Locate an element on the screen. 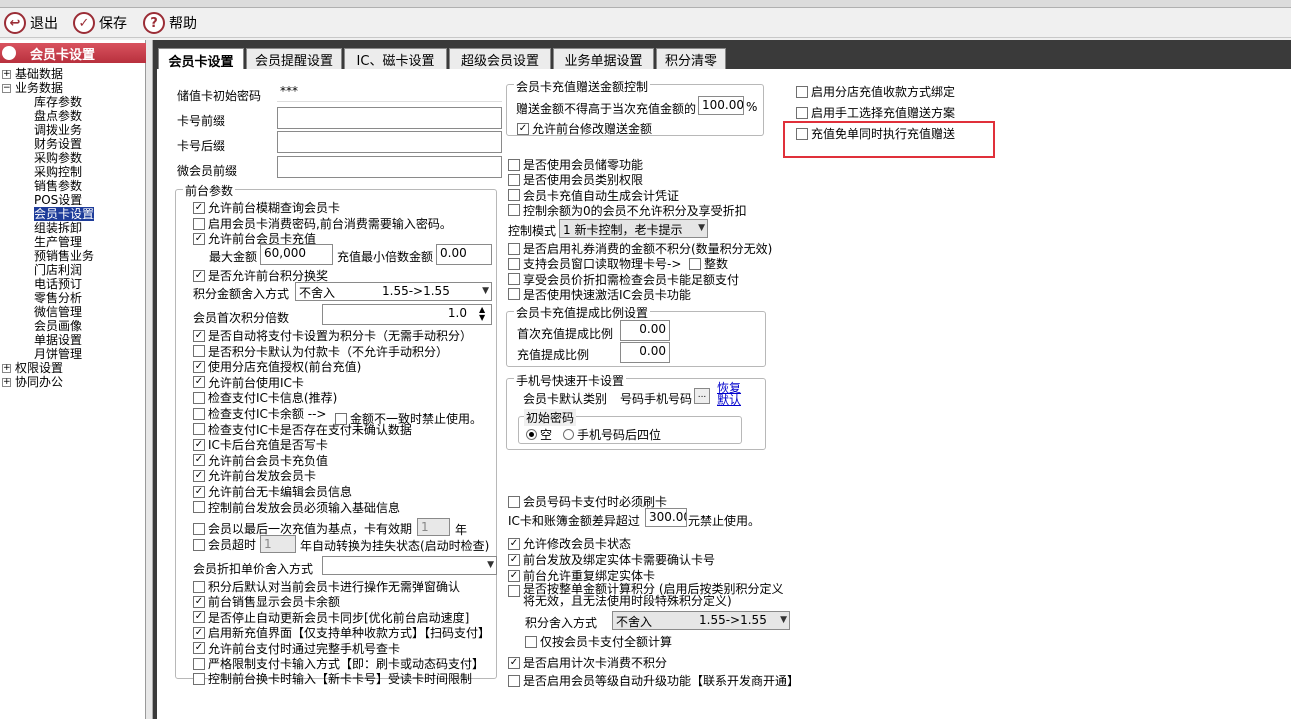 Image resolution: width=1291 pixels, height=719 pixels. tab-5: 积分清零 is located at coordinates (691, 59).